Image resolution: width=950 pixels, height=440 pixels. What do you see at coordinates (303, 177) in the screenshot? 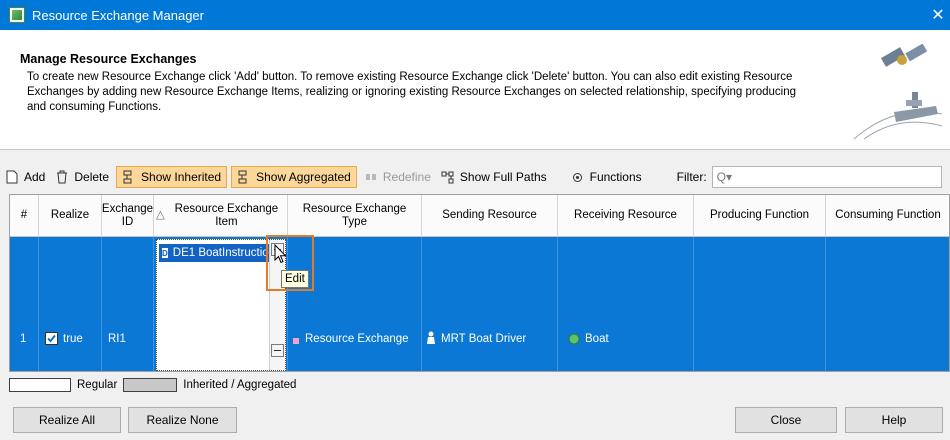
I see `show-aggregated-label: Show Aggregated` at bounding box center [303, 177].